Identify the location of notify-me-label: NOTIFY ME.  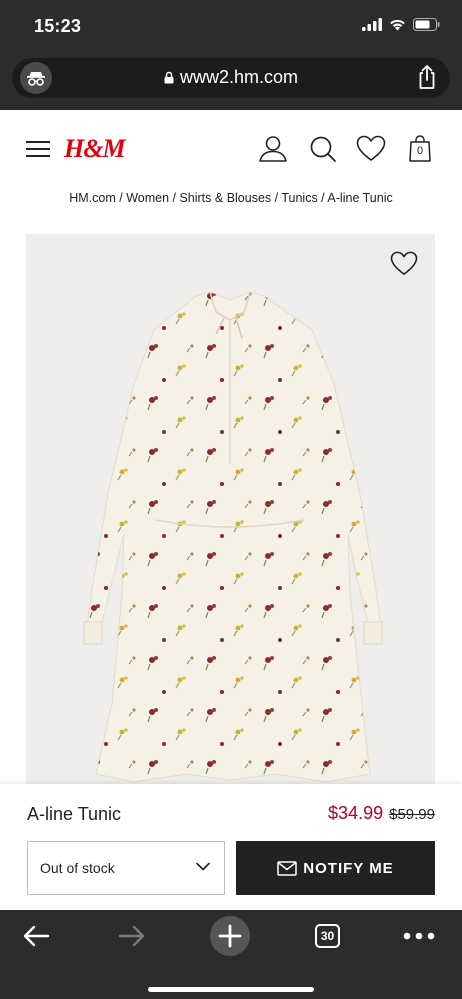
(348, 868).